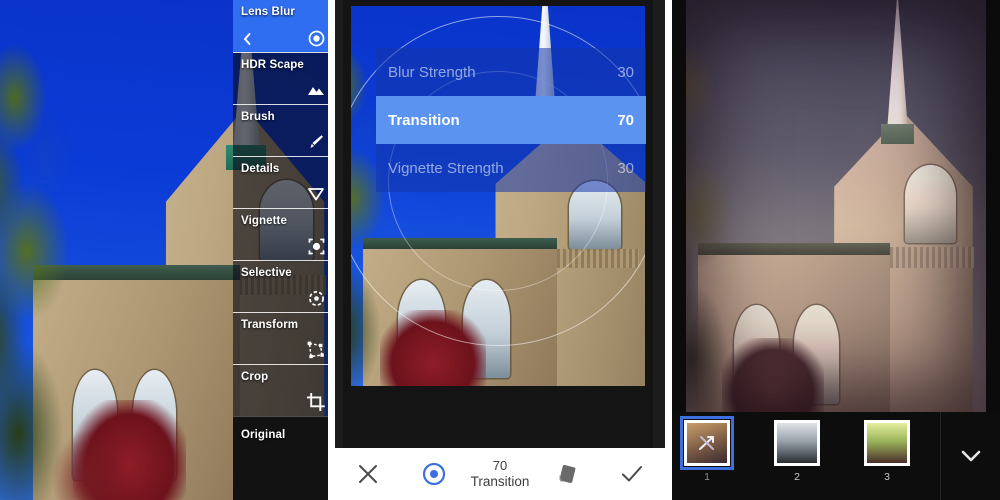  I want to click on red-bush, so click(433, 348).